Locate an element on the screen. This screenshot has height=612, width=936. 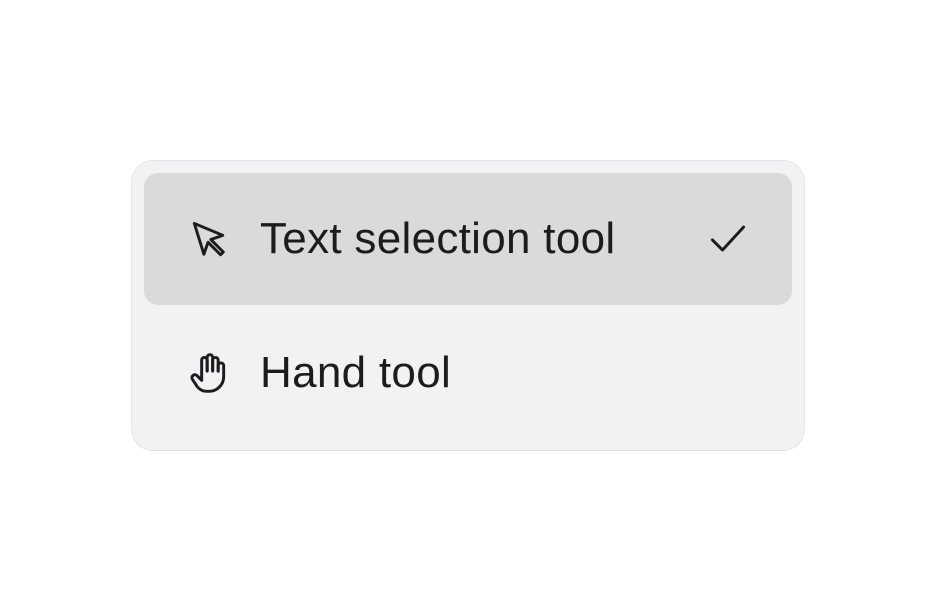
menu-item-label: Text selection tool is located at coordinates (438, 238).